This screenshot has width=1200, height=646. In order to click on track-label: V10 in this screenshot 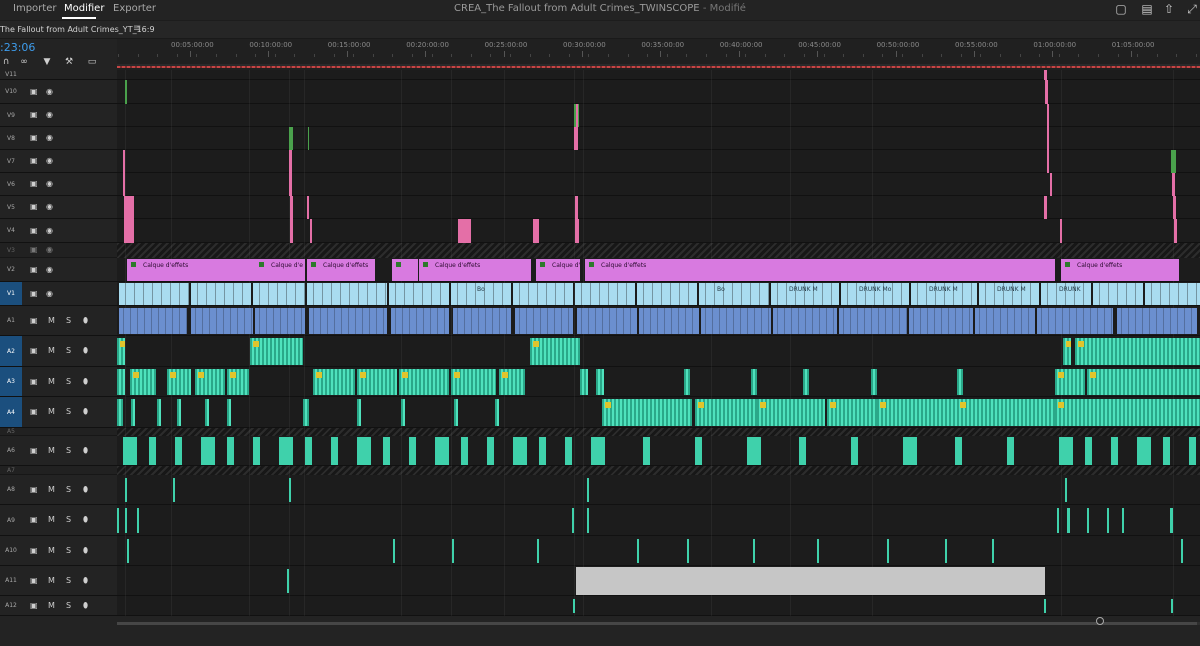, I will do `click(11, 91)`.